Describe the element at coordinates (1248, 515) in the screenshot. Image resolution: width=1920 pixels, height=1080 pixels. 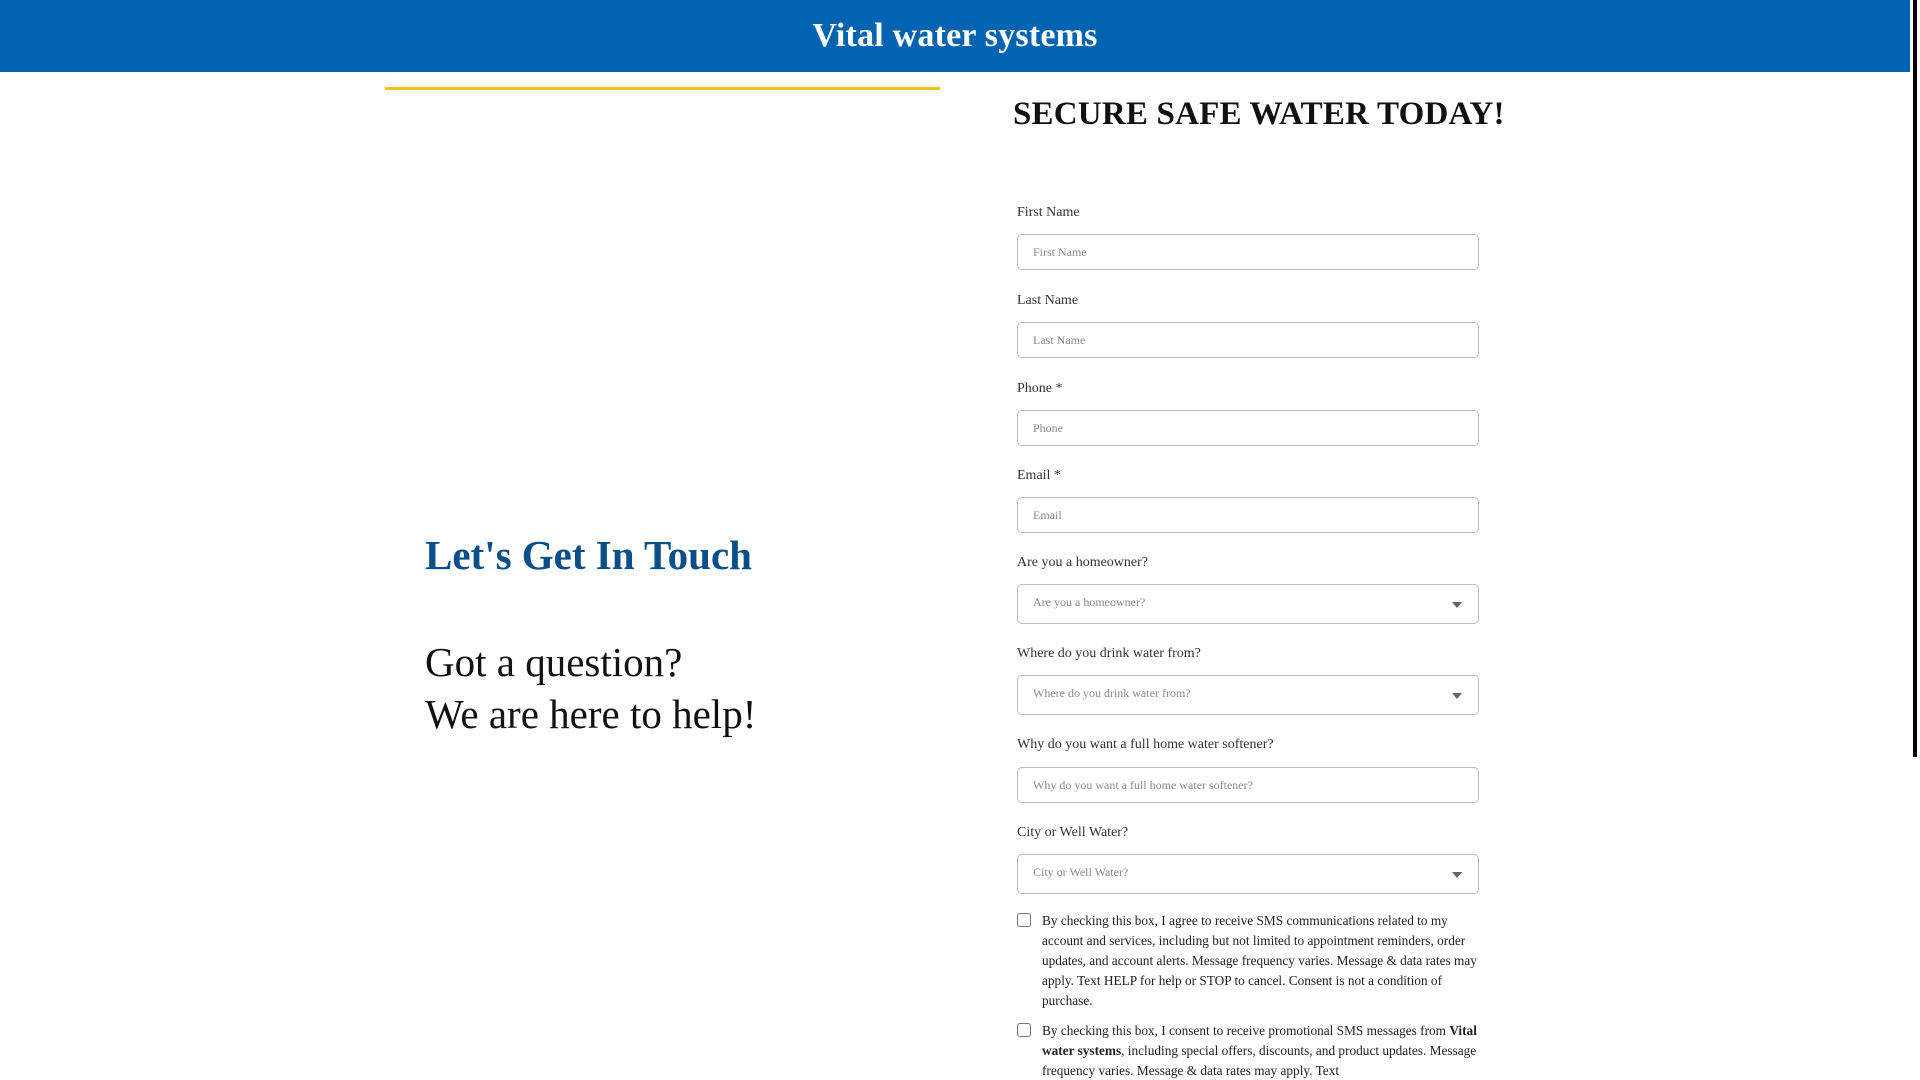
I see `email-field` at that location.